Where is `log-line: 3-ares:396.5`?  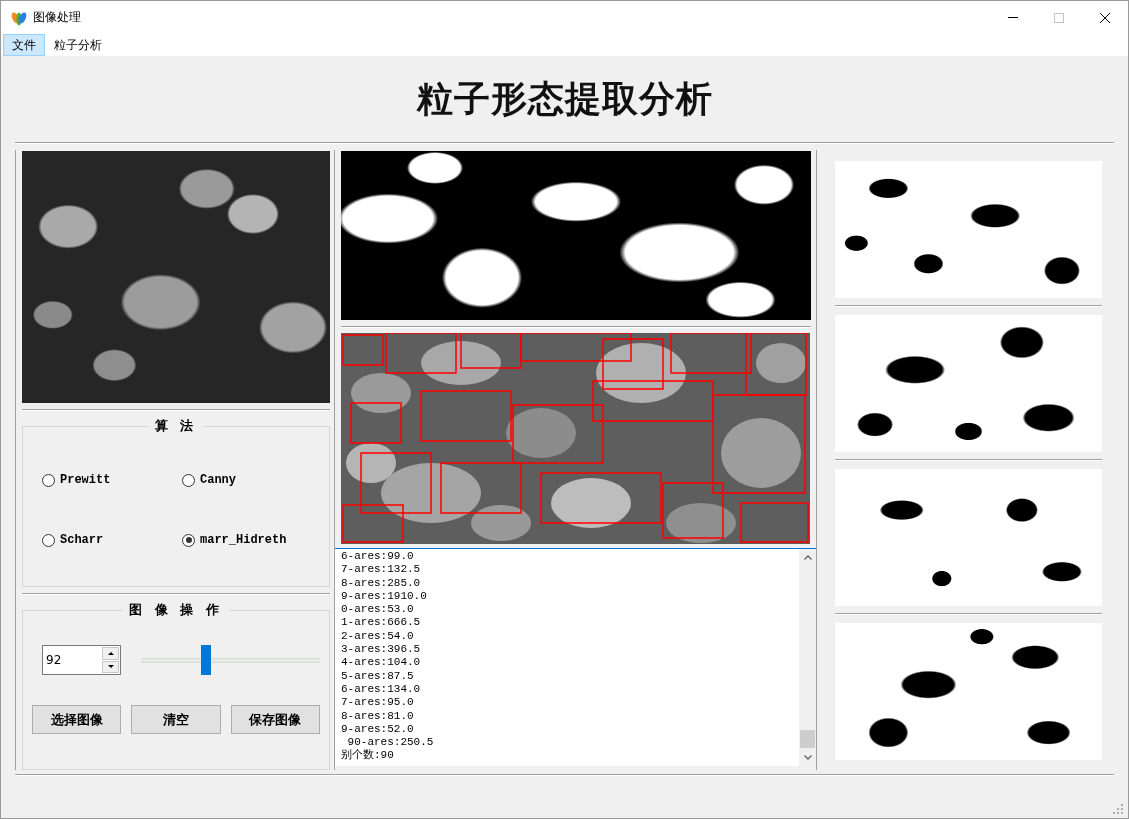
log-line: 3-ares:396.5 is located at coordinates (381, 650).